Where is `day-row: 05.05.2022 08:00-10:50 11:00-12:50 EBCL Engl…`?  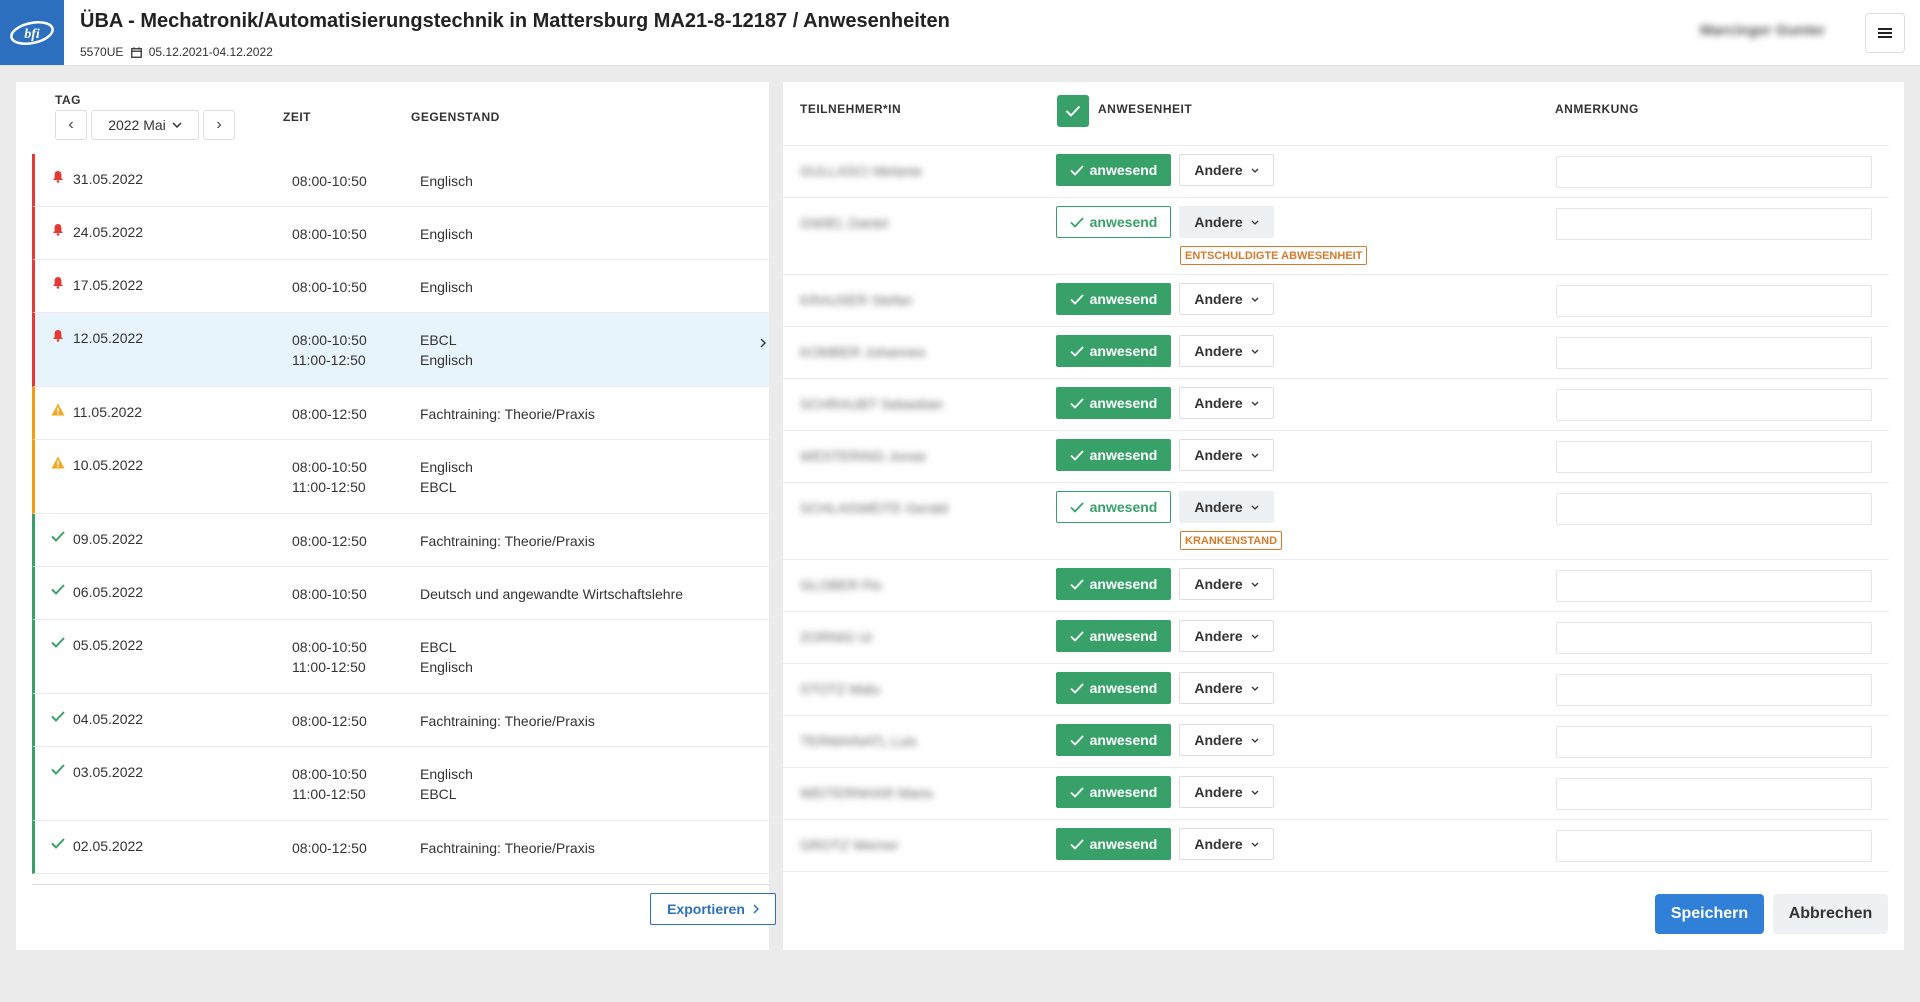 day-row: 05.05.2022 08:00-10:50 11:00-12:50 EBCL Engl… is located at coordinates (400, 657).